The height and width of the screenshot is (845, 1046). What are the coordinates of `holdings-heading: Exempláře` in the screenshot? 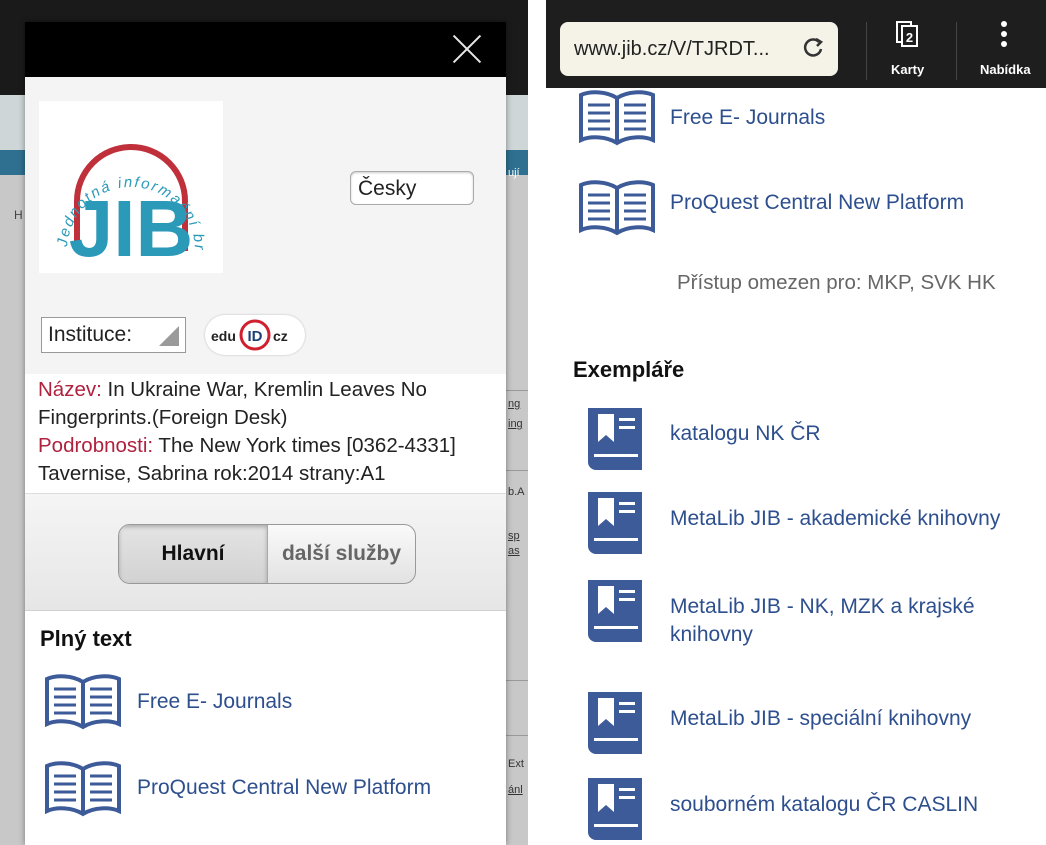 It's located at (629, 369).